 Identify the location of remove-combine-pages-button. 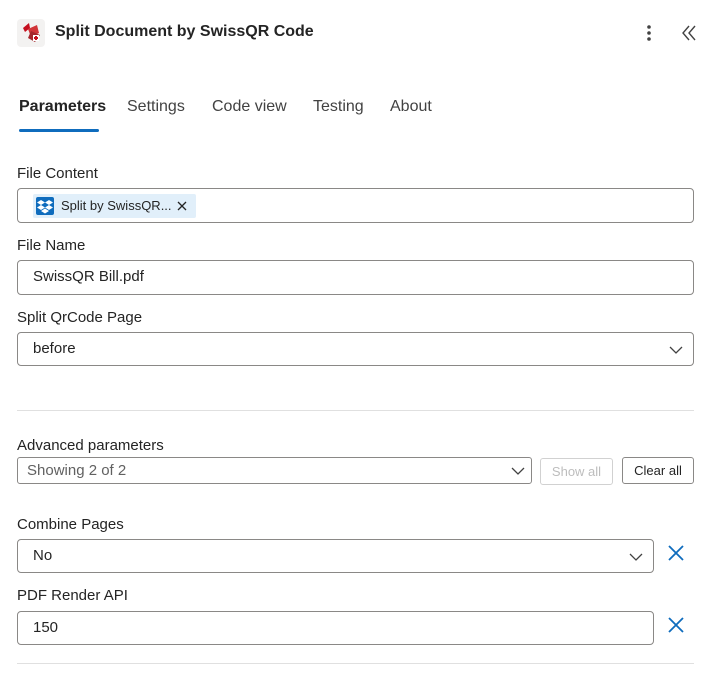
(676, 553).